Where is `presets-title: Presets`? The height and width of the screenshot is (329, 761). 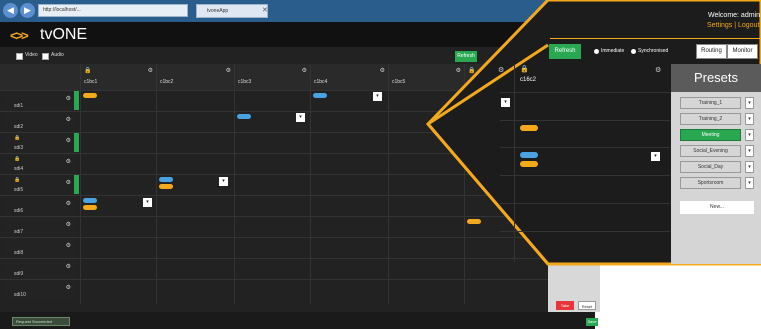 presets-title: Presets is located at coordinates (716, 77).